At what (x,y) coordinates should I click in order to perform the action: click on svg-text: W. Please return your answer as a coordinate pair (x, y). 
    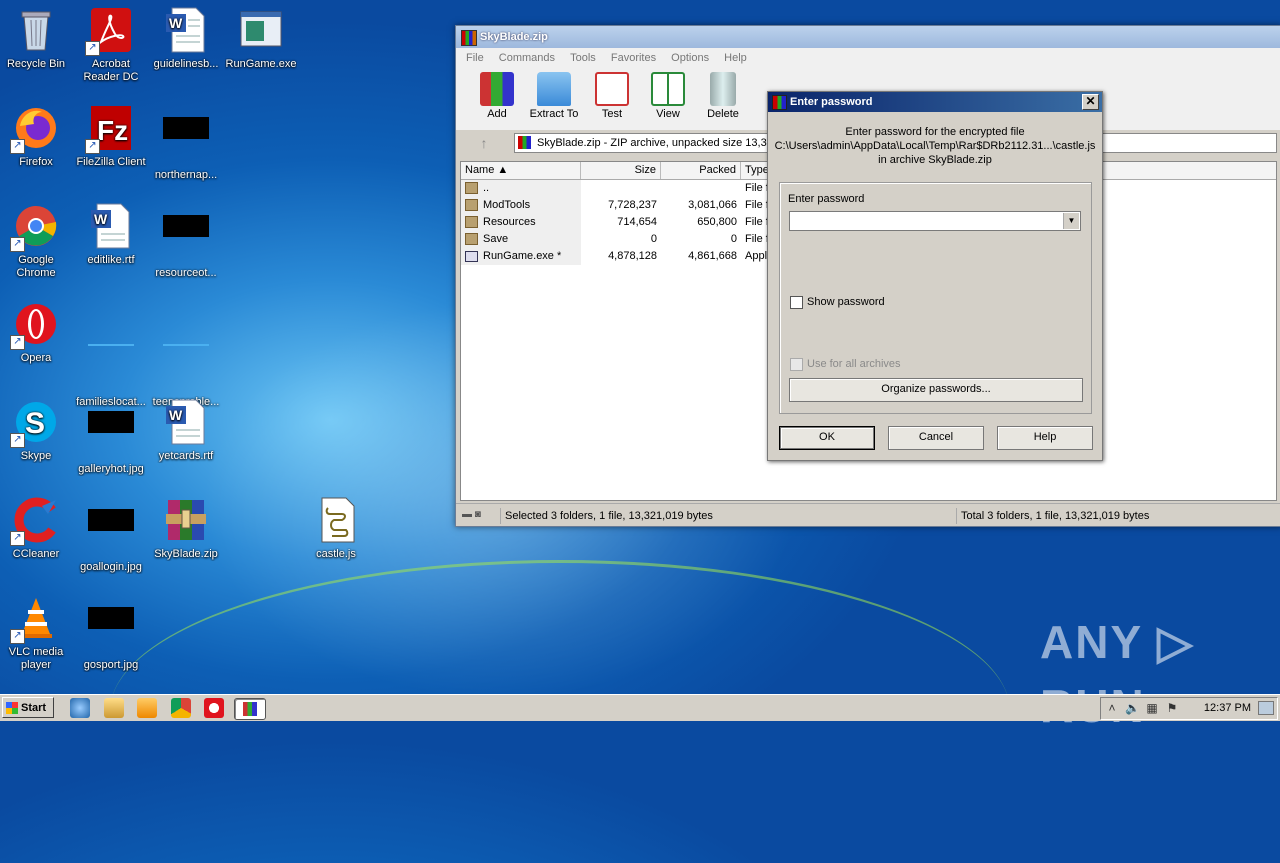
    Looking at the image, I should click on (176, 415).